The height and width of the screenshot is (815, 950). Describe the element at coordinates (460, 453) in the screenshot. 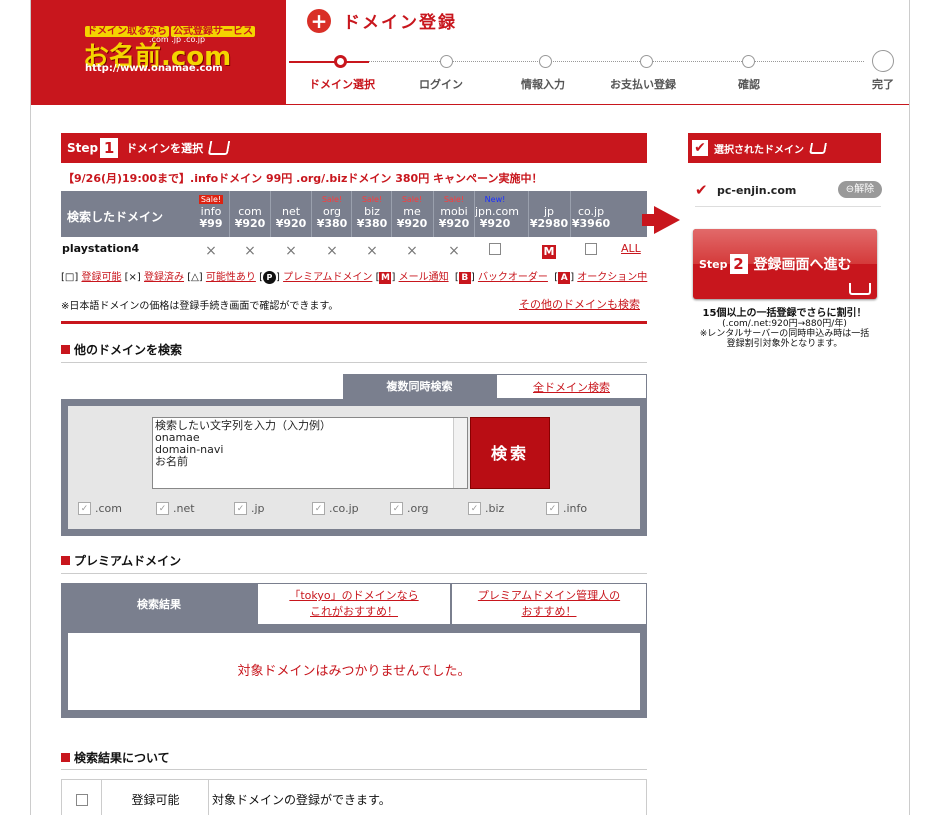

I see `textarea-scrollbar` at that location.